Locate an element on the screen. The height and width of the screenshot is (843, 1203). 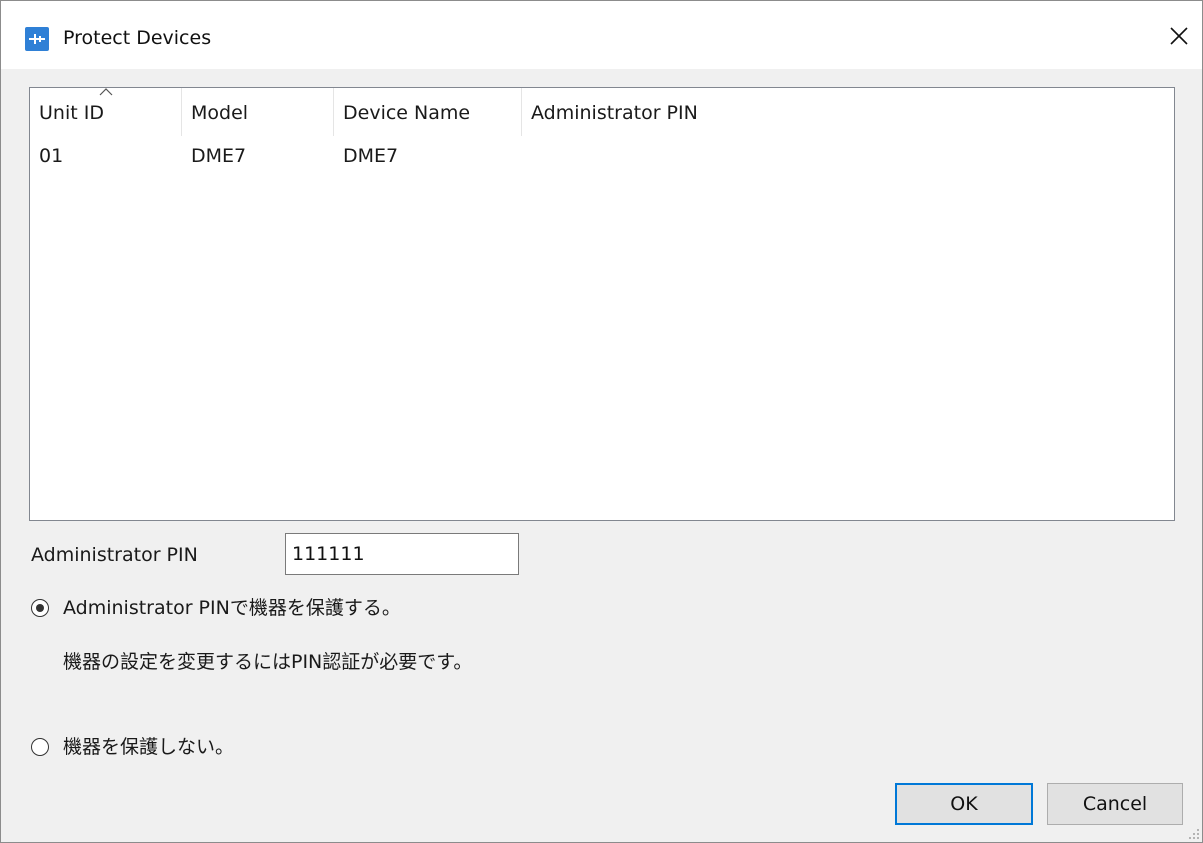
column-header-unit-id: Unit ID is located at coordinates (106, 112).